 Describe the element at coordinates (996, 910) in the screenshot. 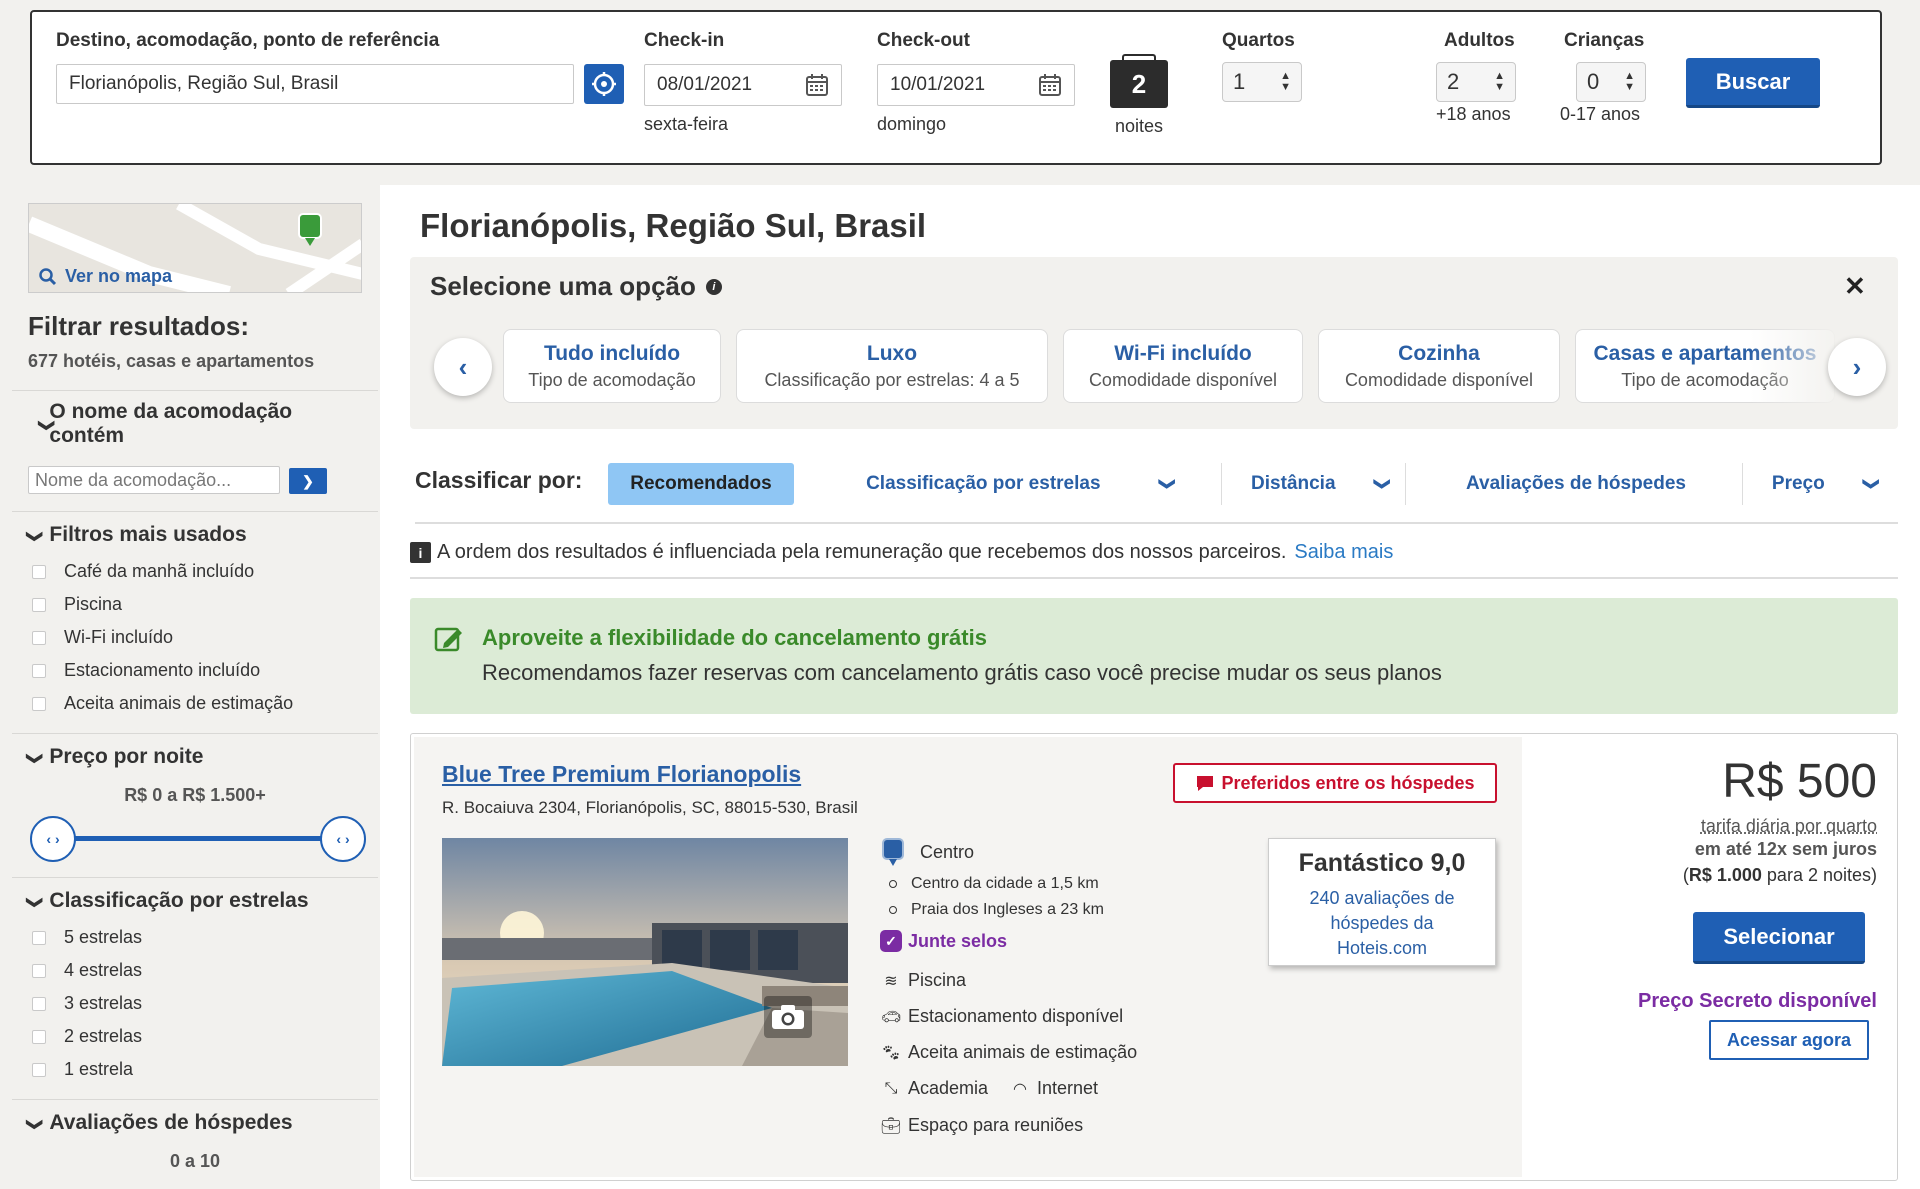

I see `distance-item: Praia dos Ingleses a 23 km` at that location.